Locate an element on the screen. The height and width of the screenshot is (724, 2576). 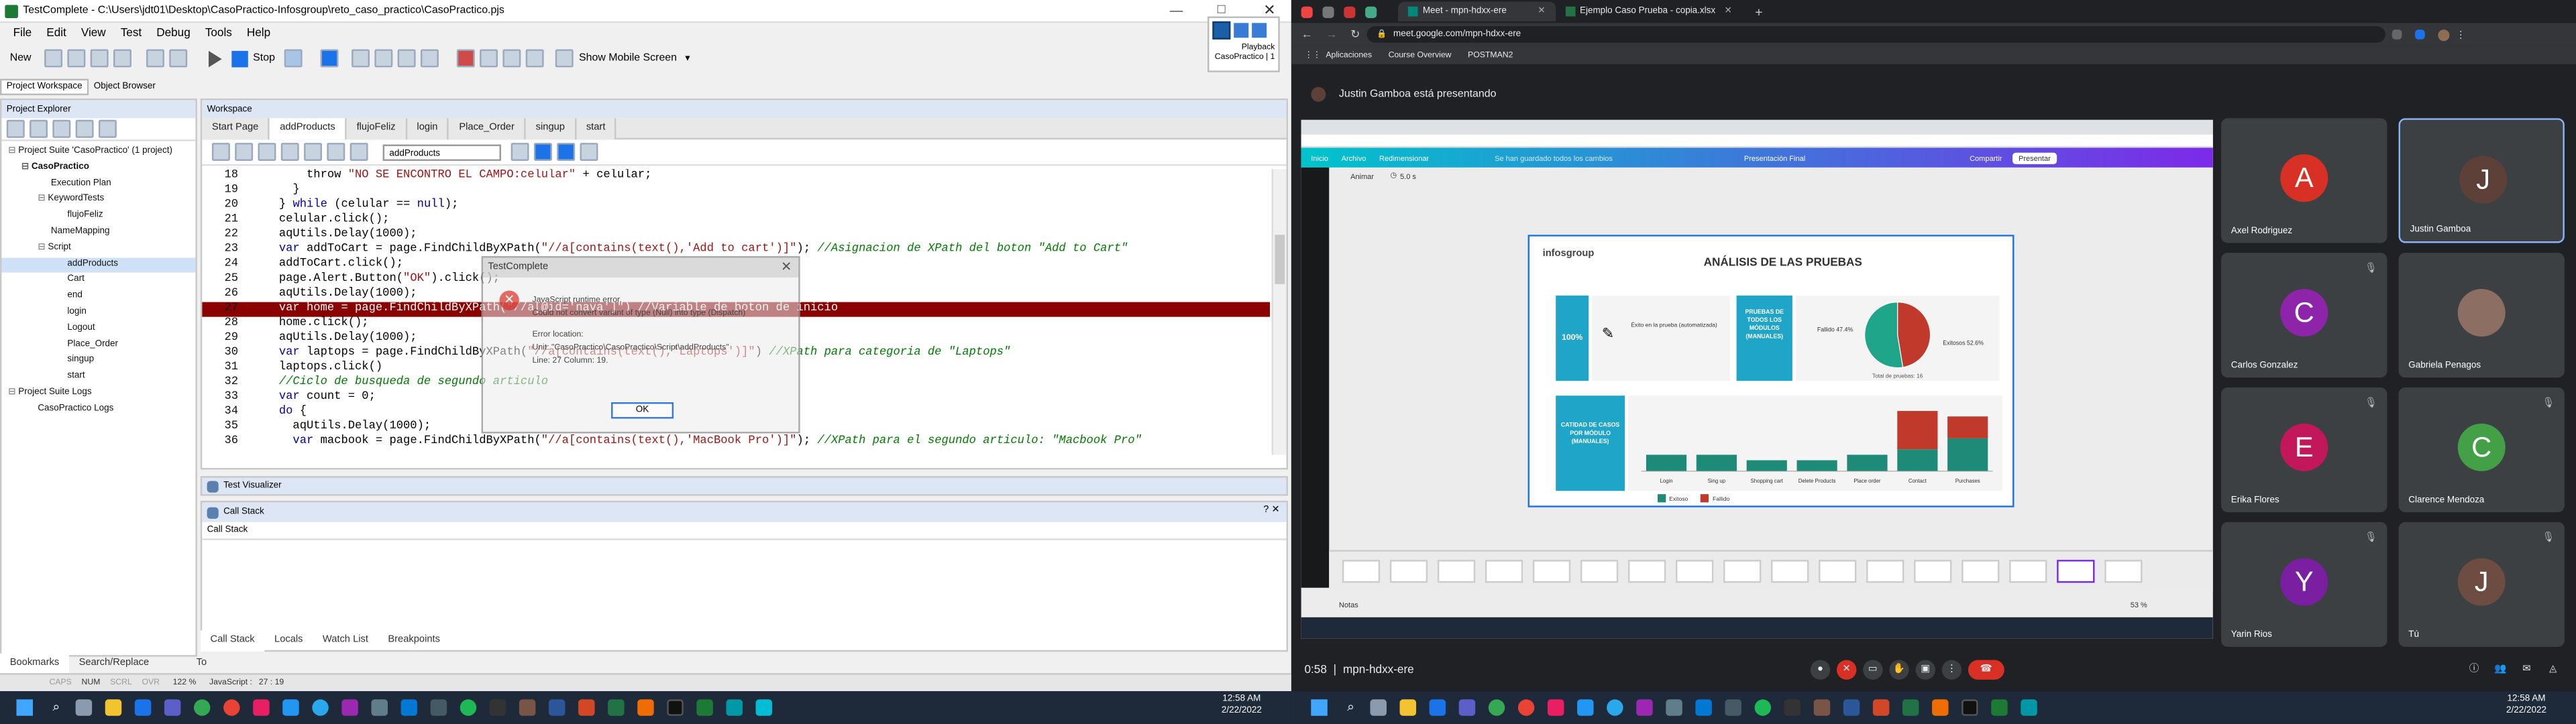
show-mobile-screen-button: Show Mobile Screen is located at coordinates (628, 58).